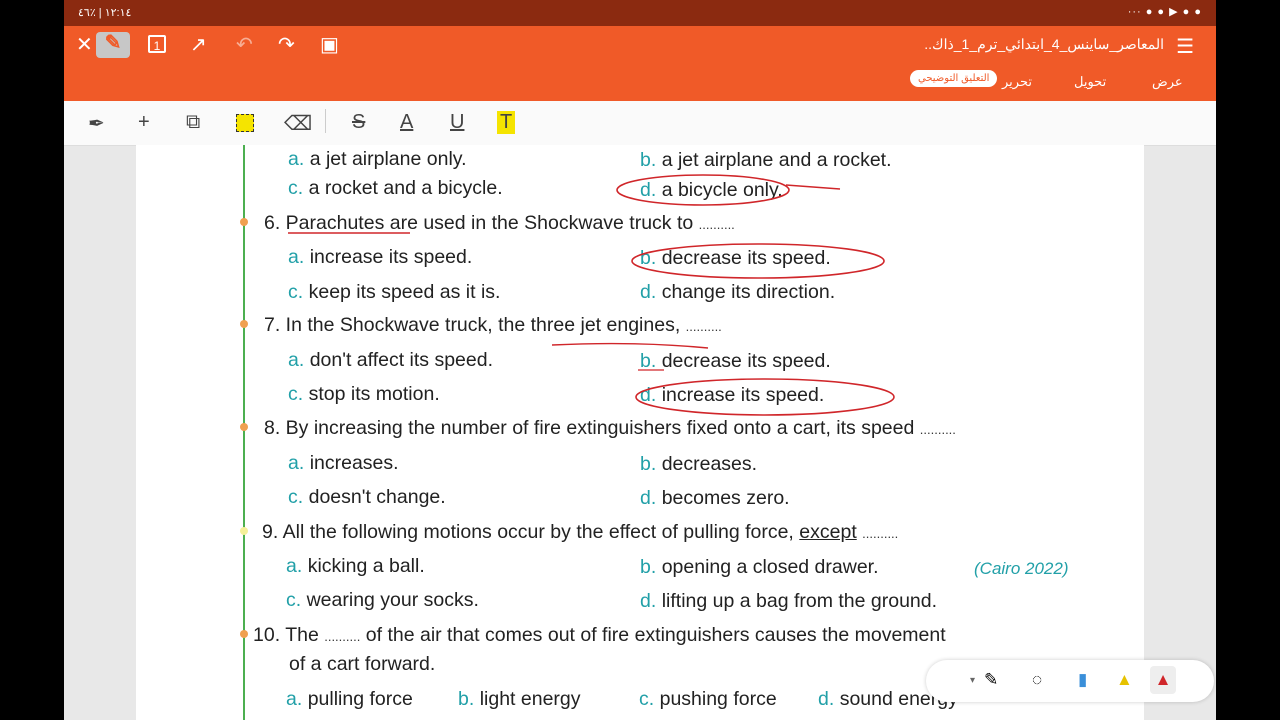  What do you see at coordinates (325, 121) in the screenshot?
I see `toolbar-divider` at bounding box center [325, 121].